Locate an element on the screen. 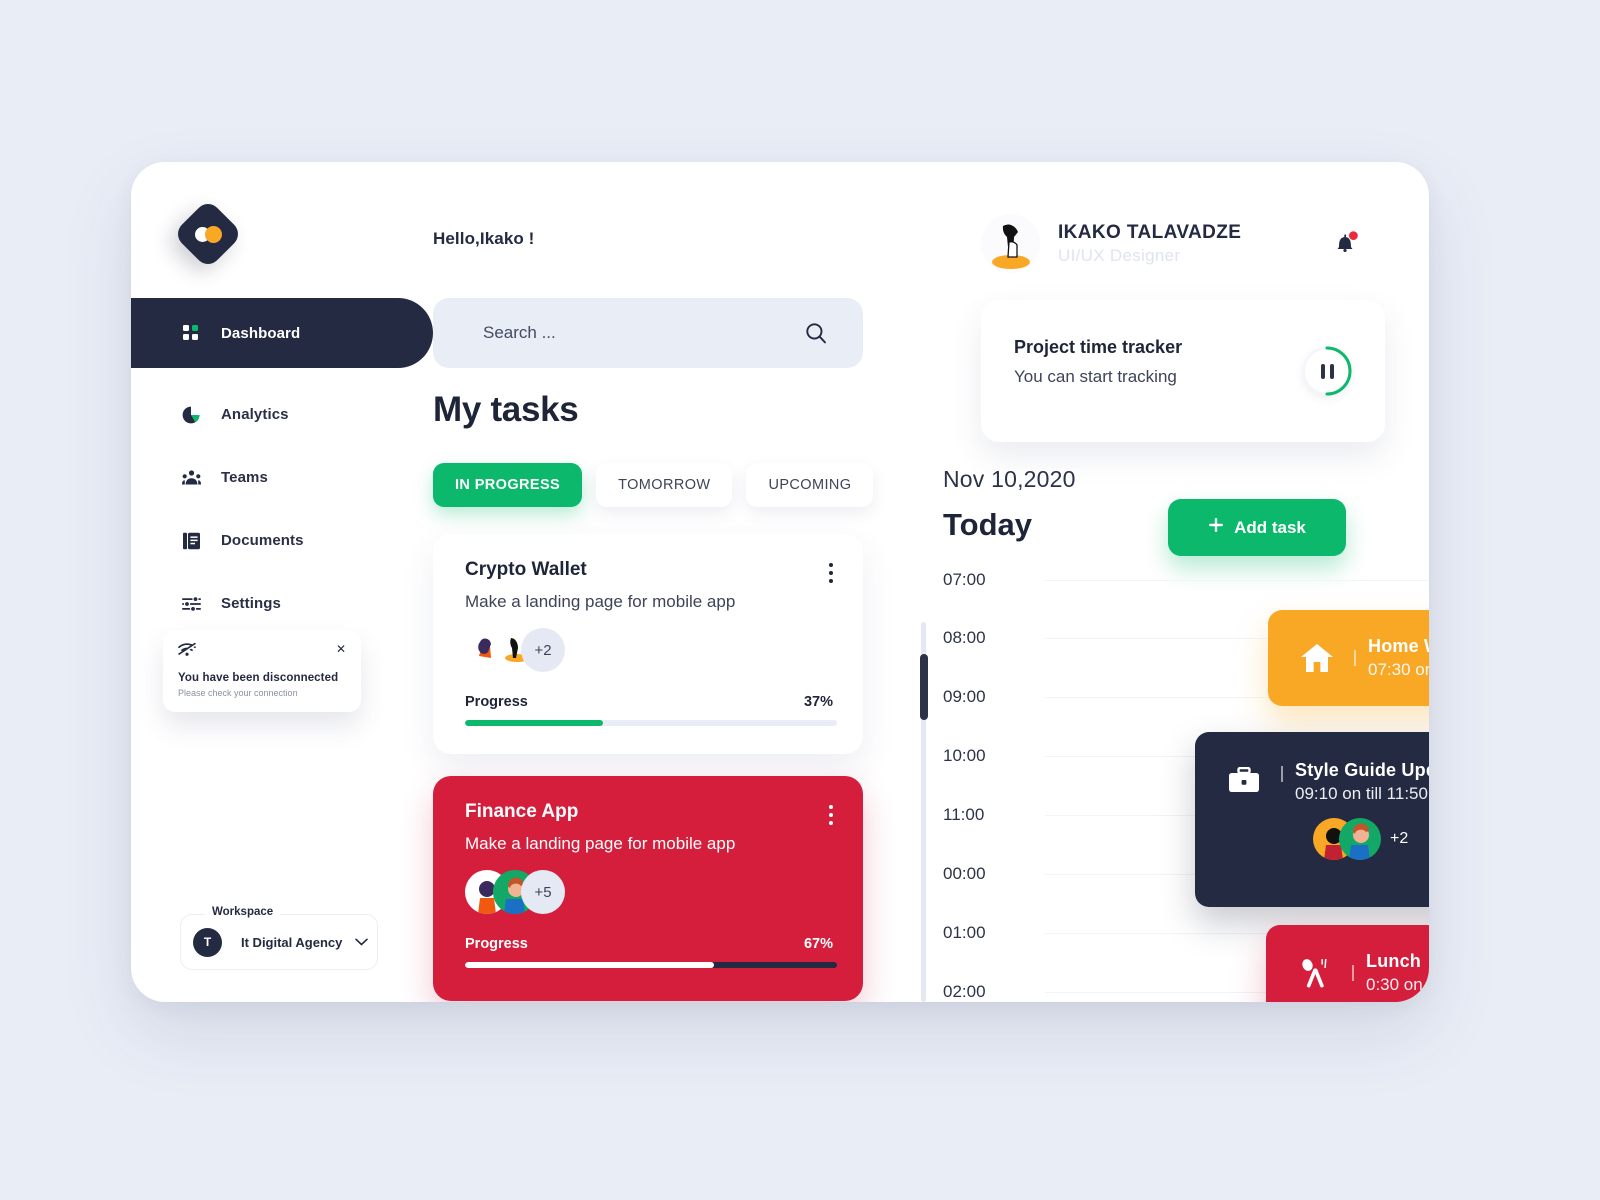 This screenshot has width=1600, height=1200. event-time: 07:30 on till 8:30 is located at coordinates (1398, 669).